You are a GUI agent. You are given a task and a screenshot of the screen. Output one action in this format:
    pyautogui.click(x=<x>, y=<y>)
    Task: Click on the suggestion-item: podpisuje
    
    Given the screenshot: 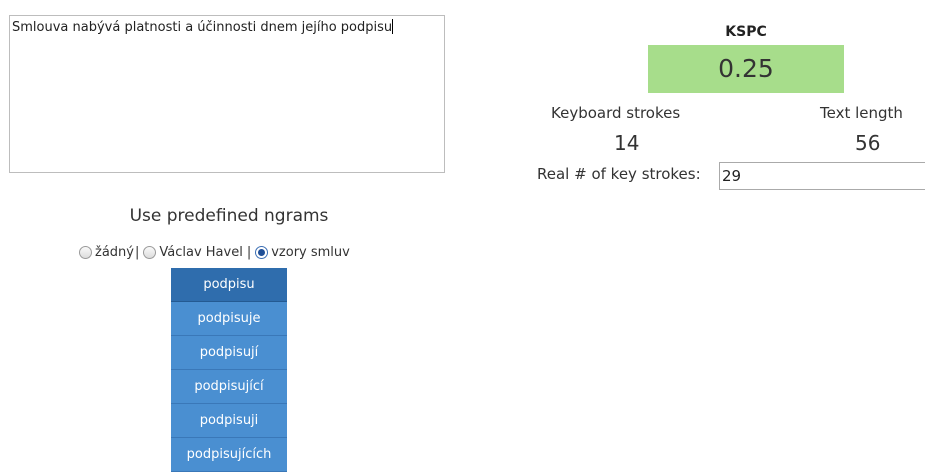 What is the action you would take?
    pyautogui.click(x=229, y=319)
    